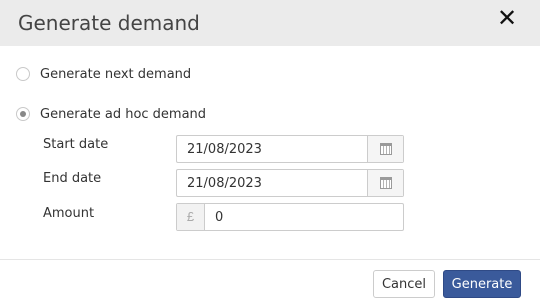  What do you see at coordinates (72, 178) in the screenshot?
I see `end-date-label: End date` at bounding box center [72, 178].